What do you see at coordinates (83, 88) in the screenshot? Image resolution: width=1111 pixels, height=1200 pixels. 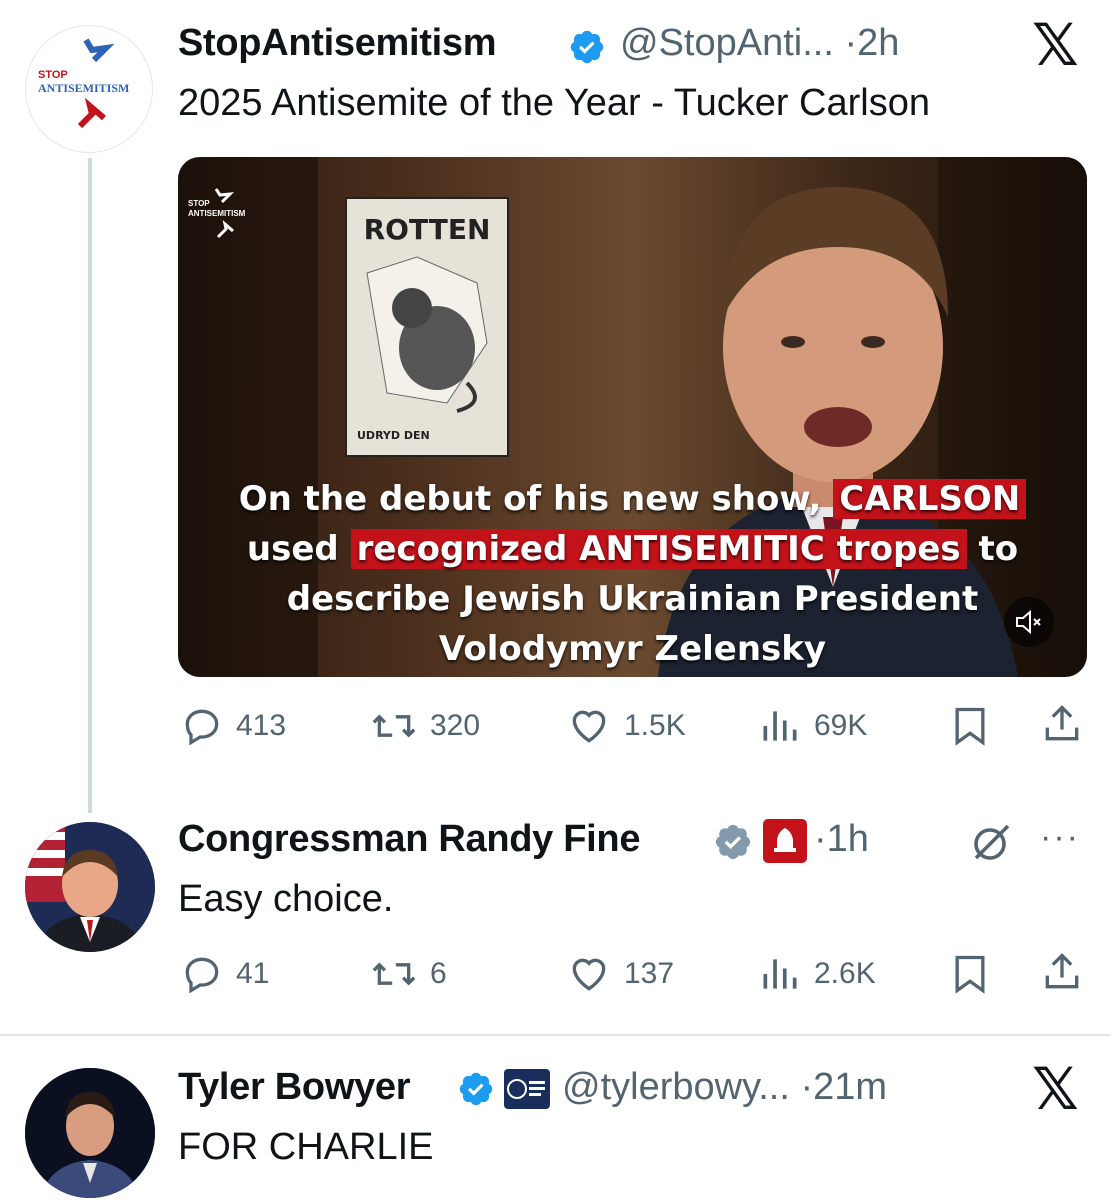 I see `svg-text: ANTISEMITISM` at bounding box center [83, 88].